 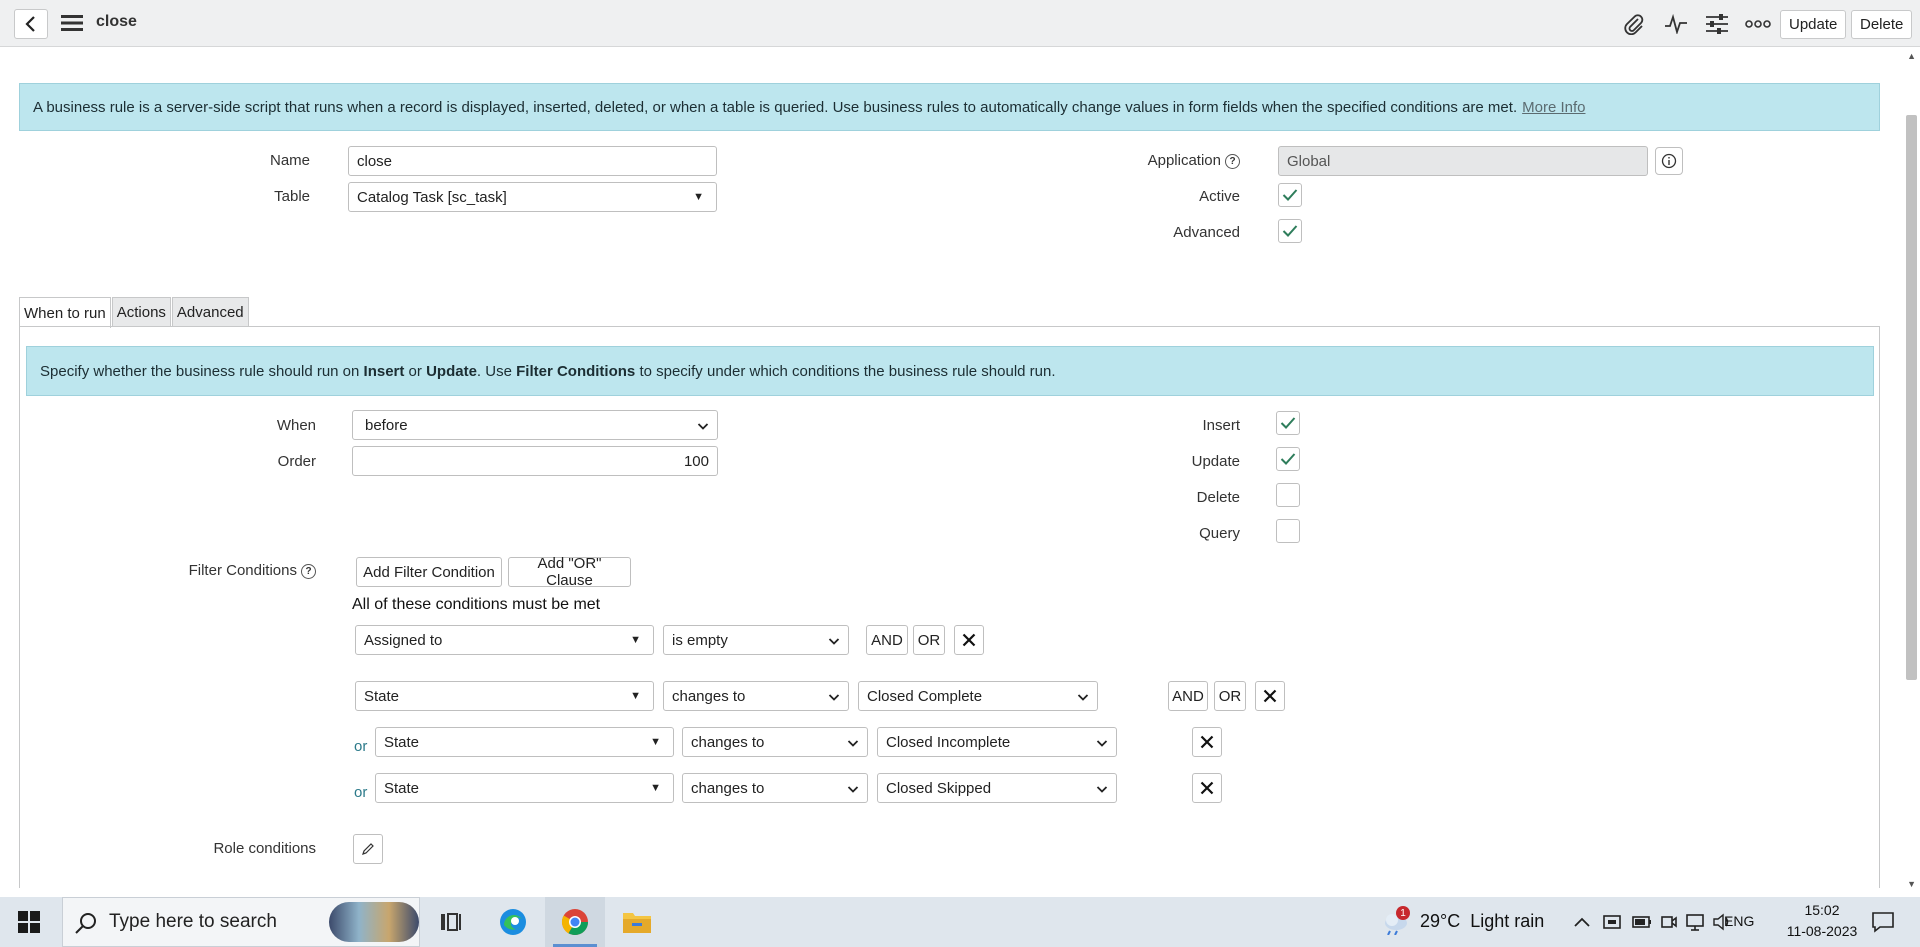 What do you see at coordinates (1215, 461) in the screenshot?
I see `update-label: Update` at bounding box center [1215, 461].